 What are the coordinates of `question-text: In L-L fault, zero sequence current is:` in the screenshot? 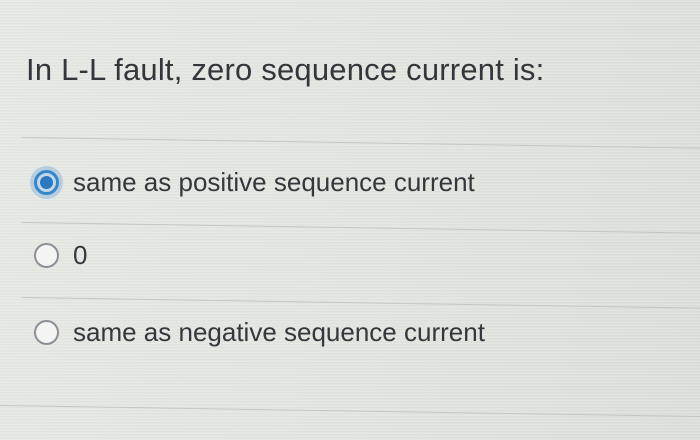 It's located at (285, 69).